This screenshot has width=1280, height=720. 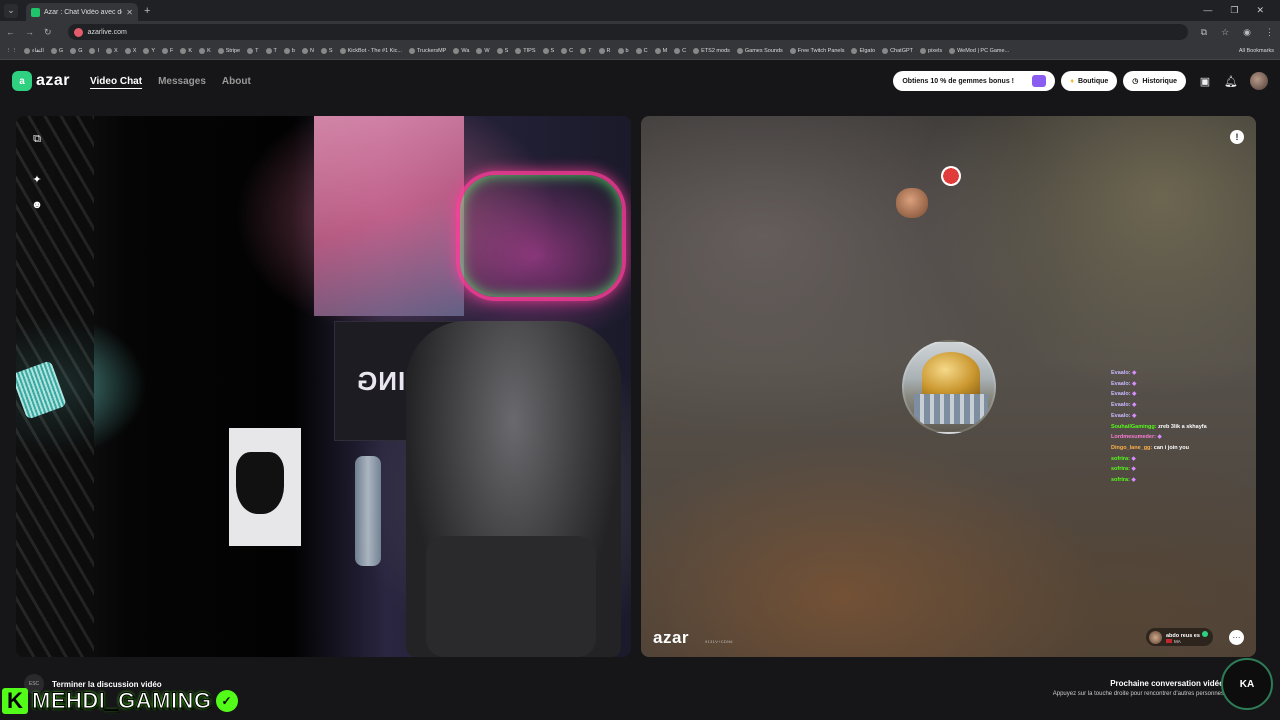 What do you see at coordinates (1236, 637) in the screenshot?
I see `chat-bubble-icon: ···` at bounding box center [1236, 637].